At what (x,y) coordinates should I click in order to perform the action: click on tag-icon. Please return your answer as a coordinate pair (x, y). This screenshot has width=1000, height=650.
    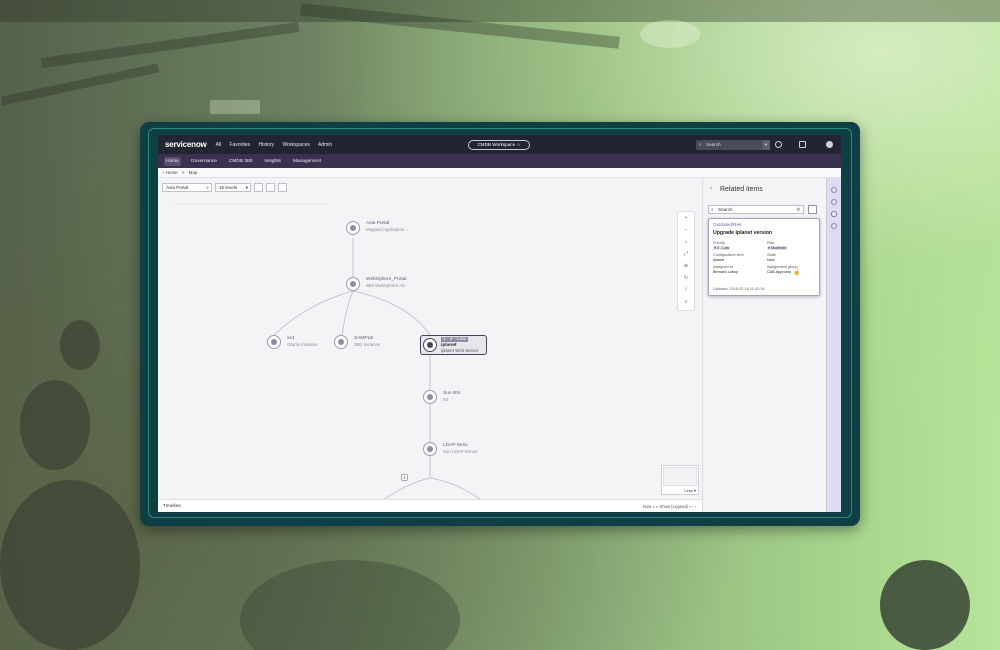
    Looking at the image, I should click on (834, 202).